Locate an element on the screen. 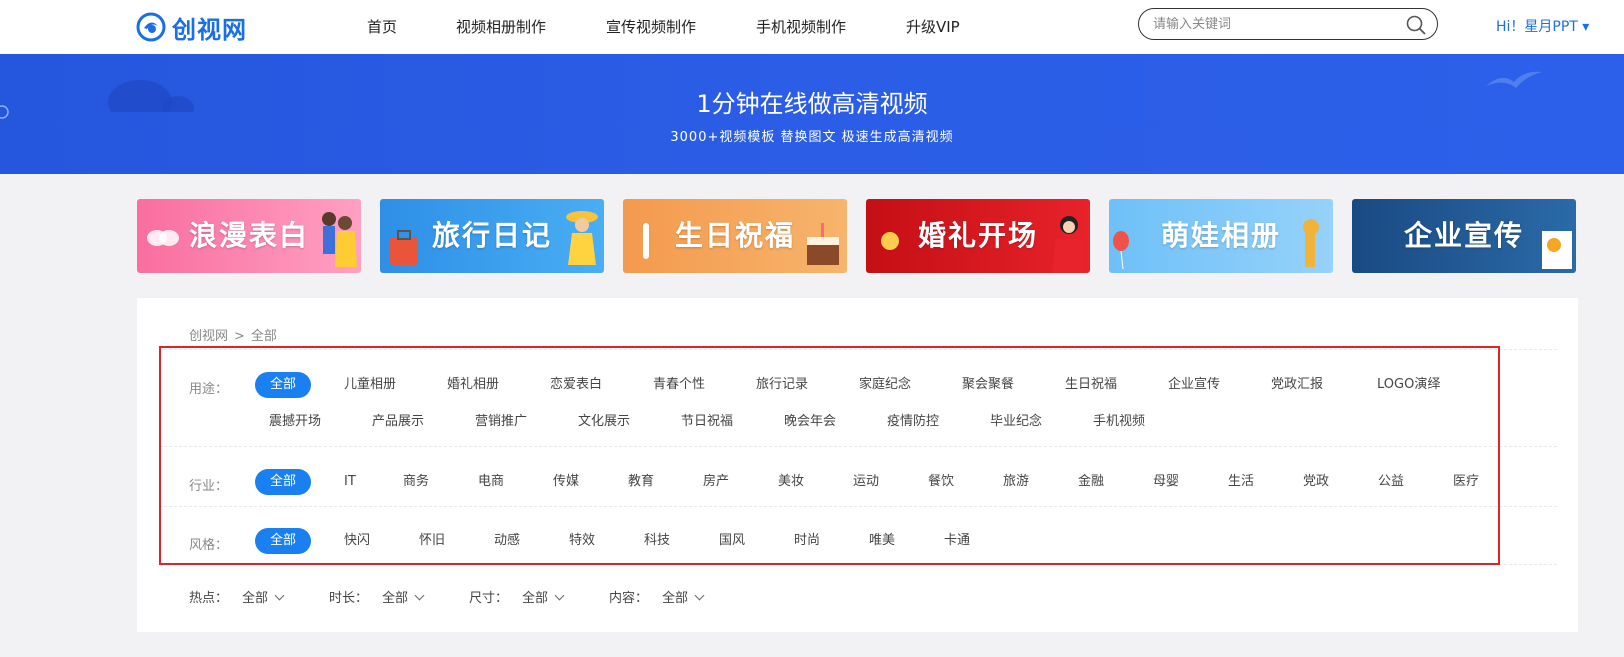  search-box is located at coordinates (1288, 24).